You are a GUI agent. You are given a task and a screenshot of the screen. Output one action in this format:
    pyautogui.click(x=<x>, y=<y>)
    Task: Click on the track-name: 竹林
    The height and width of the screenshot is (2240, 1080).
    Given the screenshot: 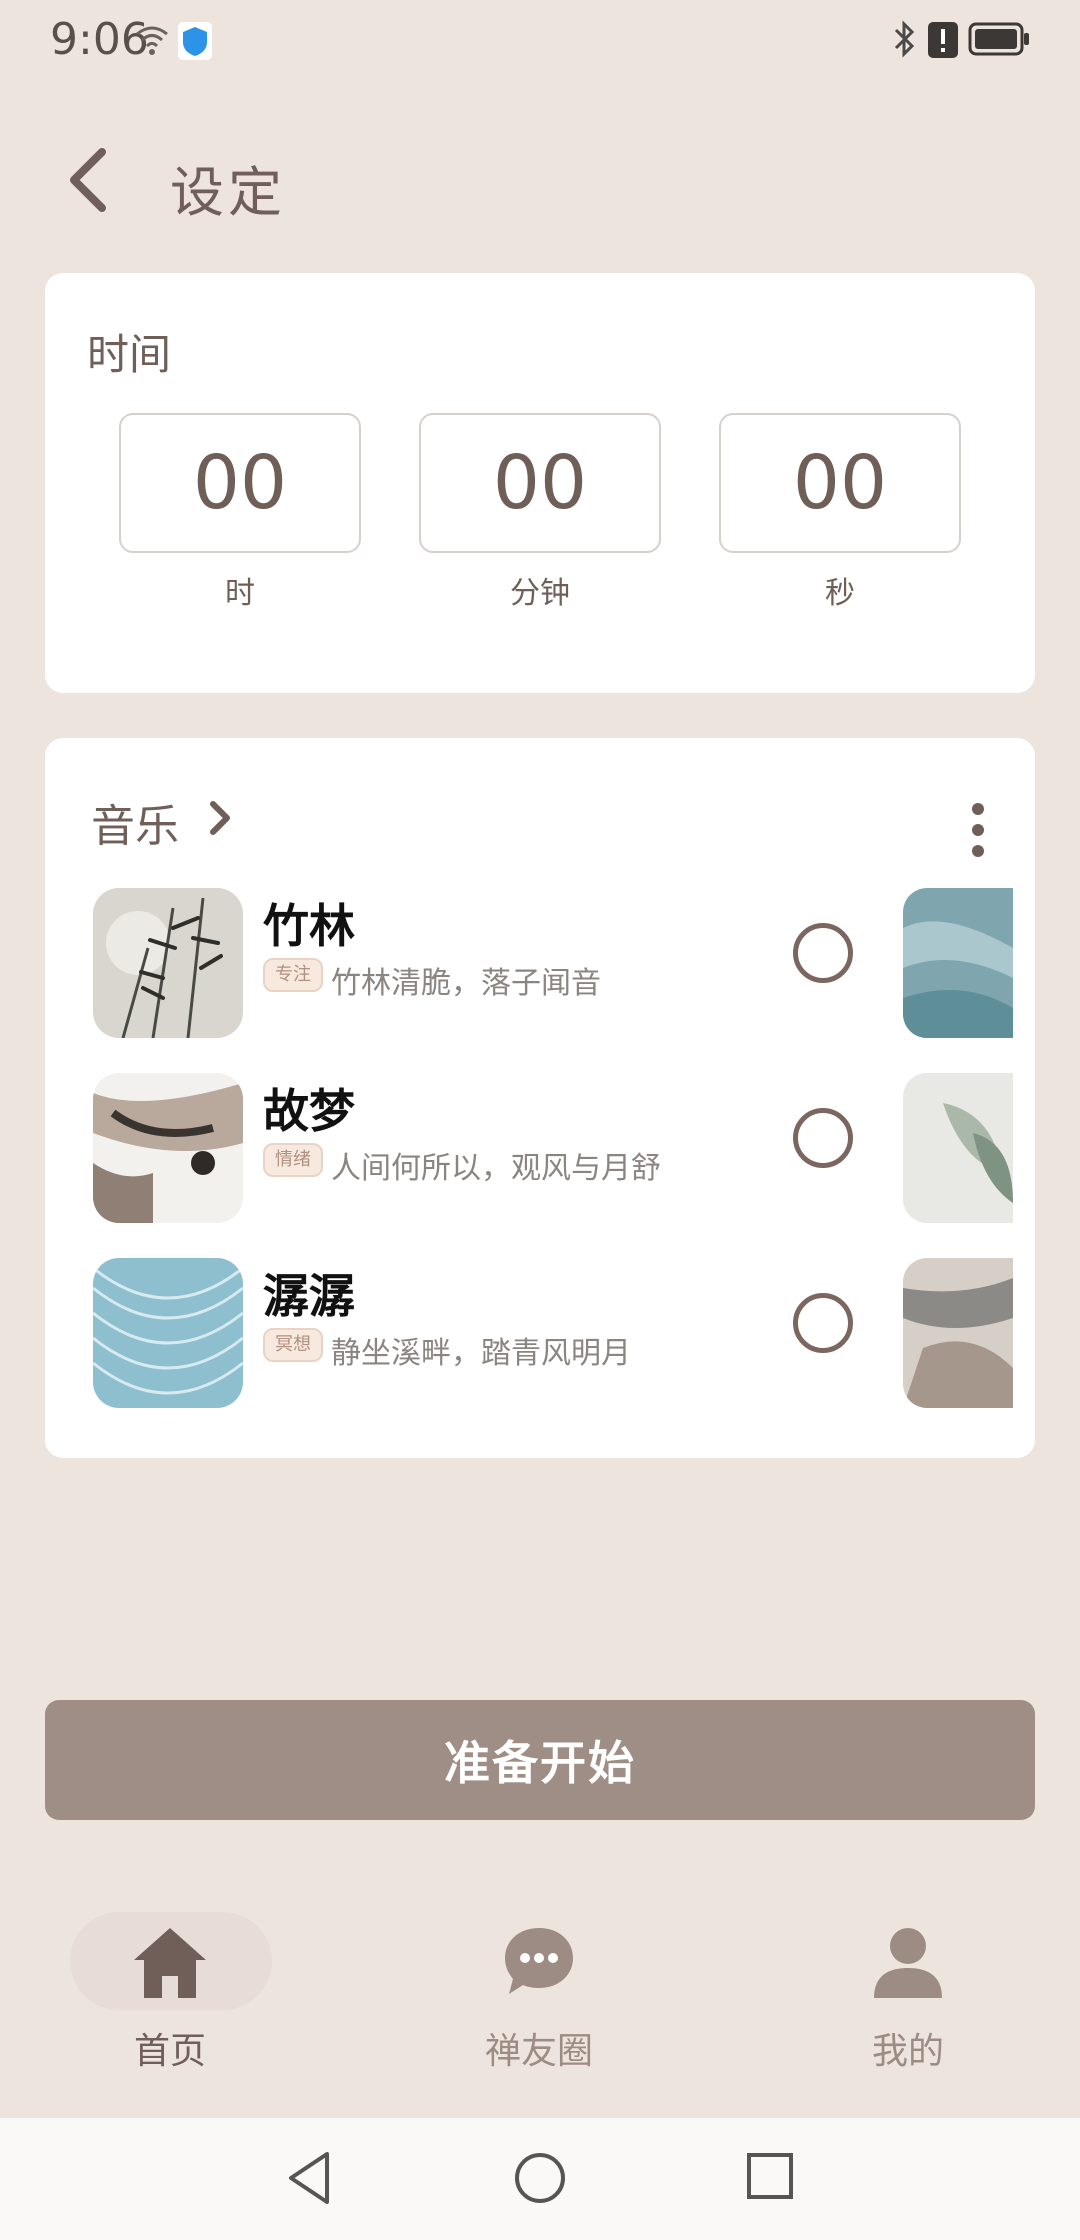 What is the action you would take?
    pyautogui.click(x=309, y=926)
    